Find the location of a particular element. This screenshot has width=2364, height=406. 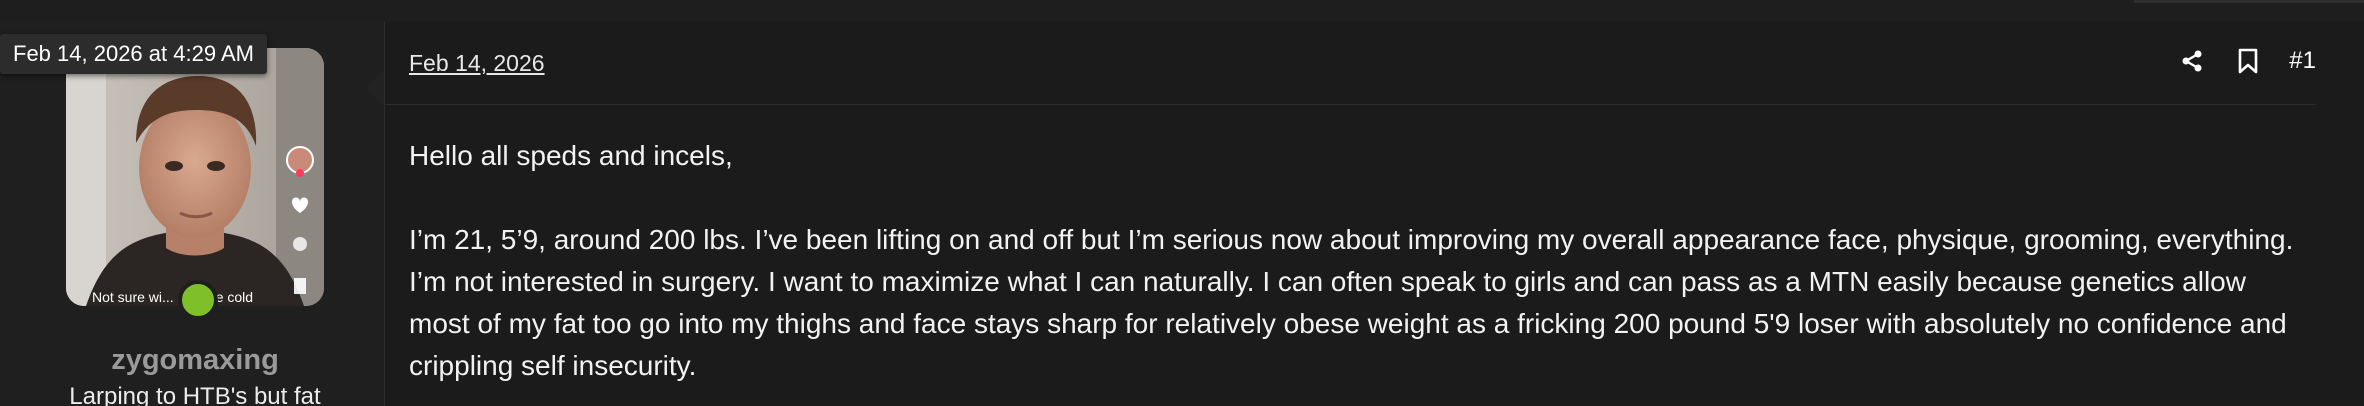

avatar: Not sure wi... a stone cold is located at coordinates (195, 177).